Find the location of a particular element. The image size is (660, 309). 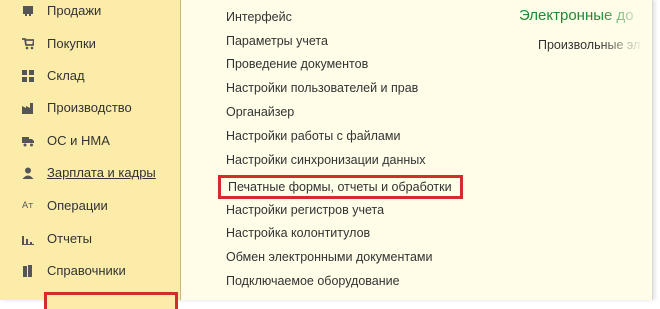

sidebar-item-reports: Отчеты is located at coordinates (90, 239).